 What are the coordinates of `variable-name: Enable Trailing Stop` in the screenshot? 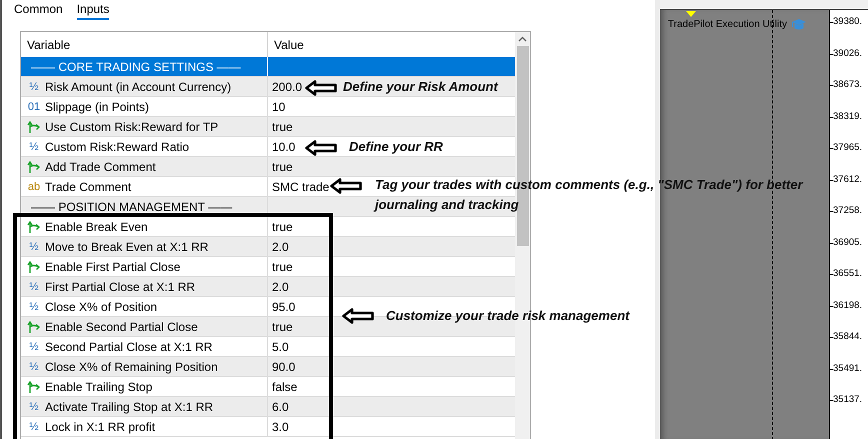 It's located at (98, 387).